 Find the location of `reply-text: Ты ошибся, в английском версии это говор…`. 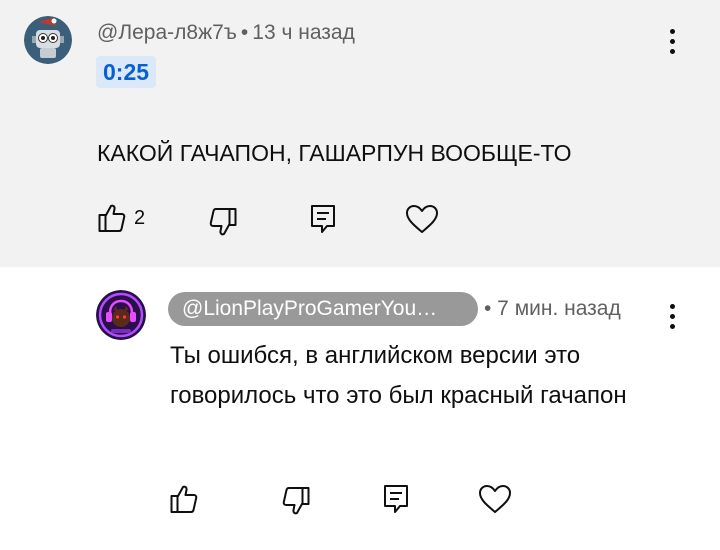

reply-text: Ты ошибся, в английском версии это говор… is located at coordinates (398, 375).